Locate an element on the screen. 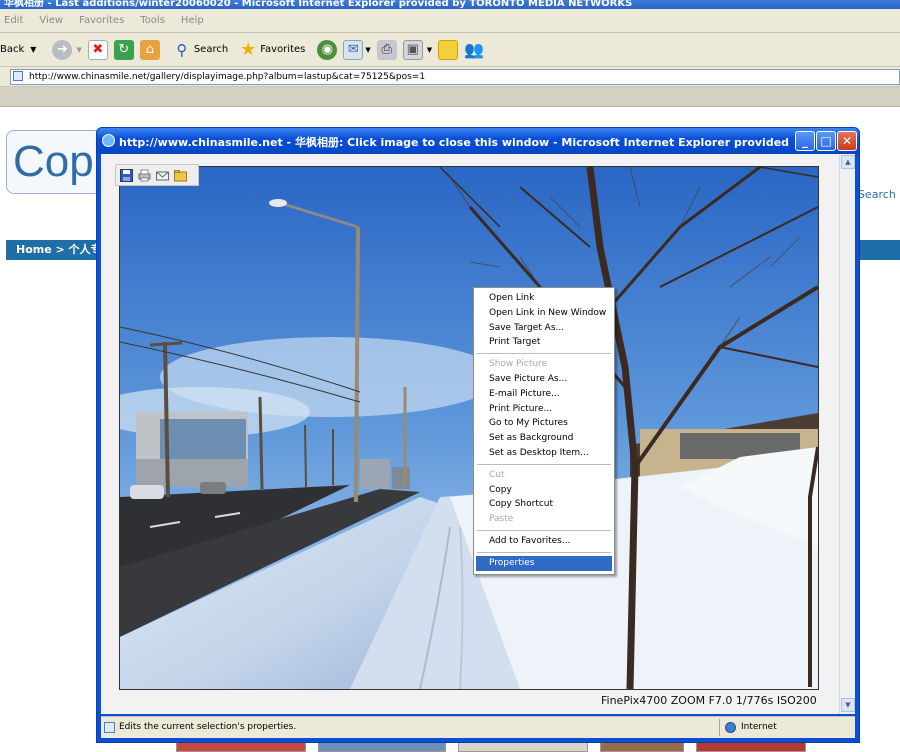 Image resolution: width=900 pixels, height=752 pixels. mail-icon: ✉ is located at coordinates (353, 49).